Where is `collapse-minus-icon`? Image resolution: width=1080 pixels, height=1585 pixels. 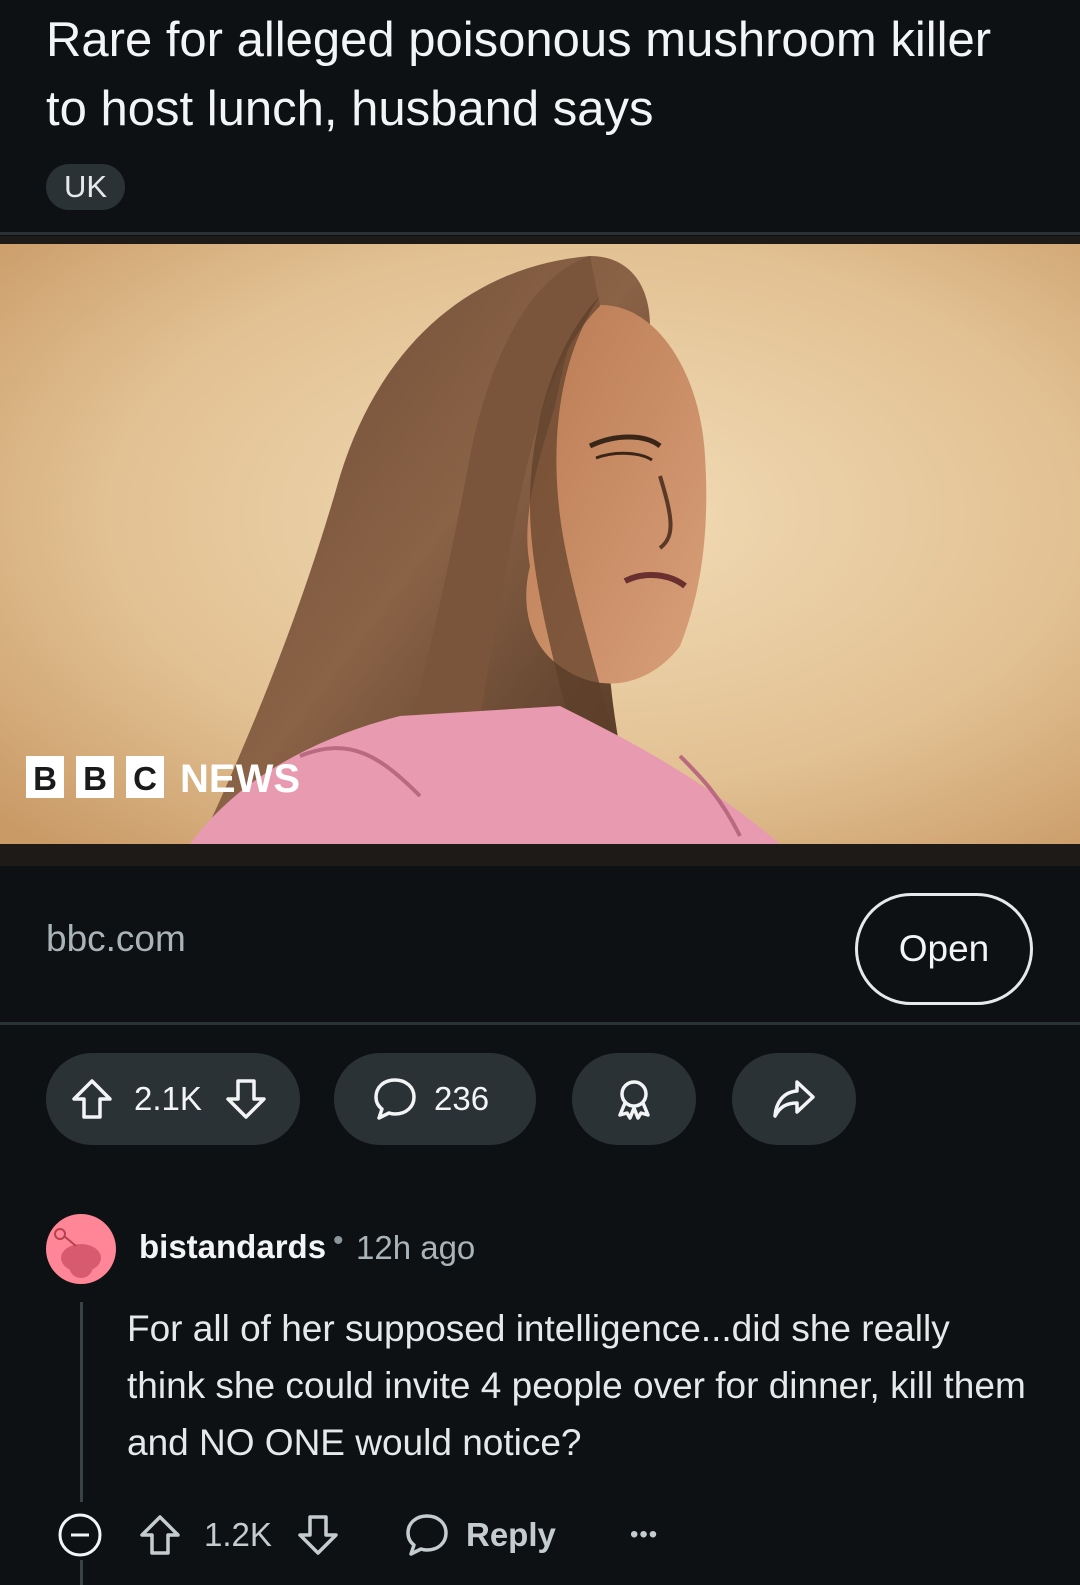 collapse-minus-icon is located at coordinates (80, 1535).